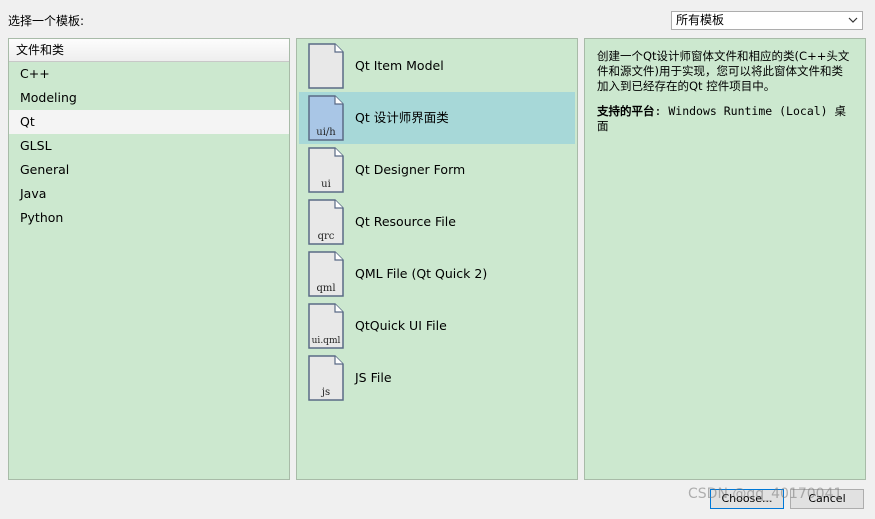 This screenshot has width=875, height=519. What do you see at coordinates (149, 194) in the screenshot?
I see `category-item: Java` at bounding box center [149, 194].